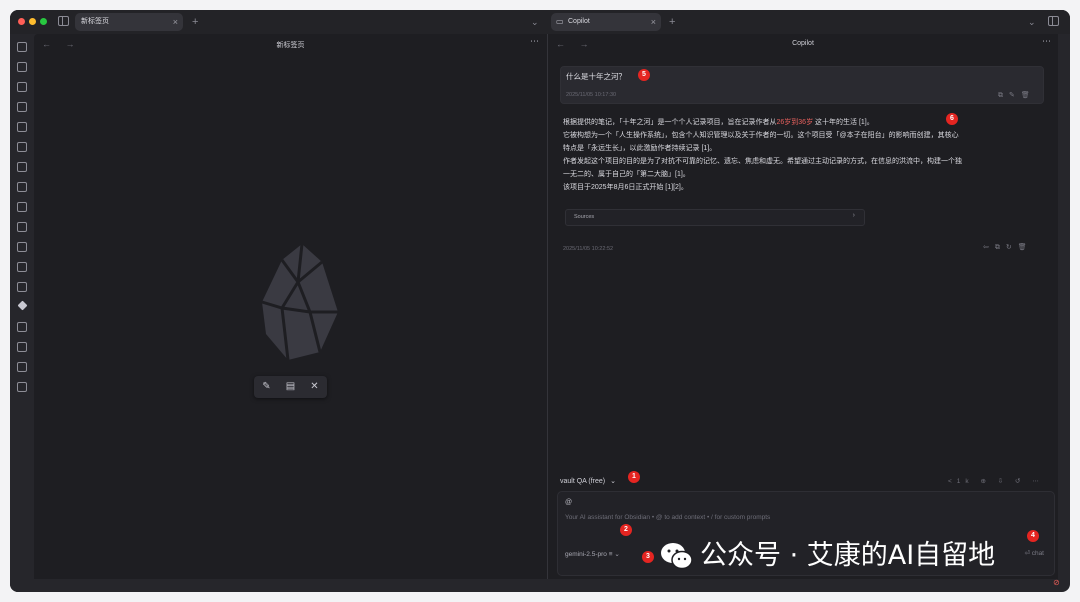 This screenshot has height=602, width=1080. I want to click on chat-toolbar: <1k ⊕ ⇩ ↺ ⋯, so click(996, 481).